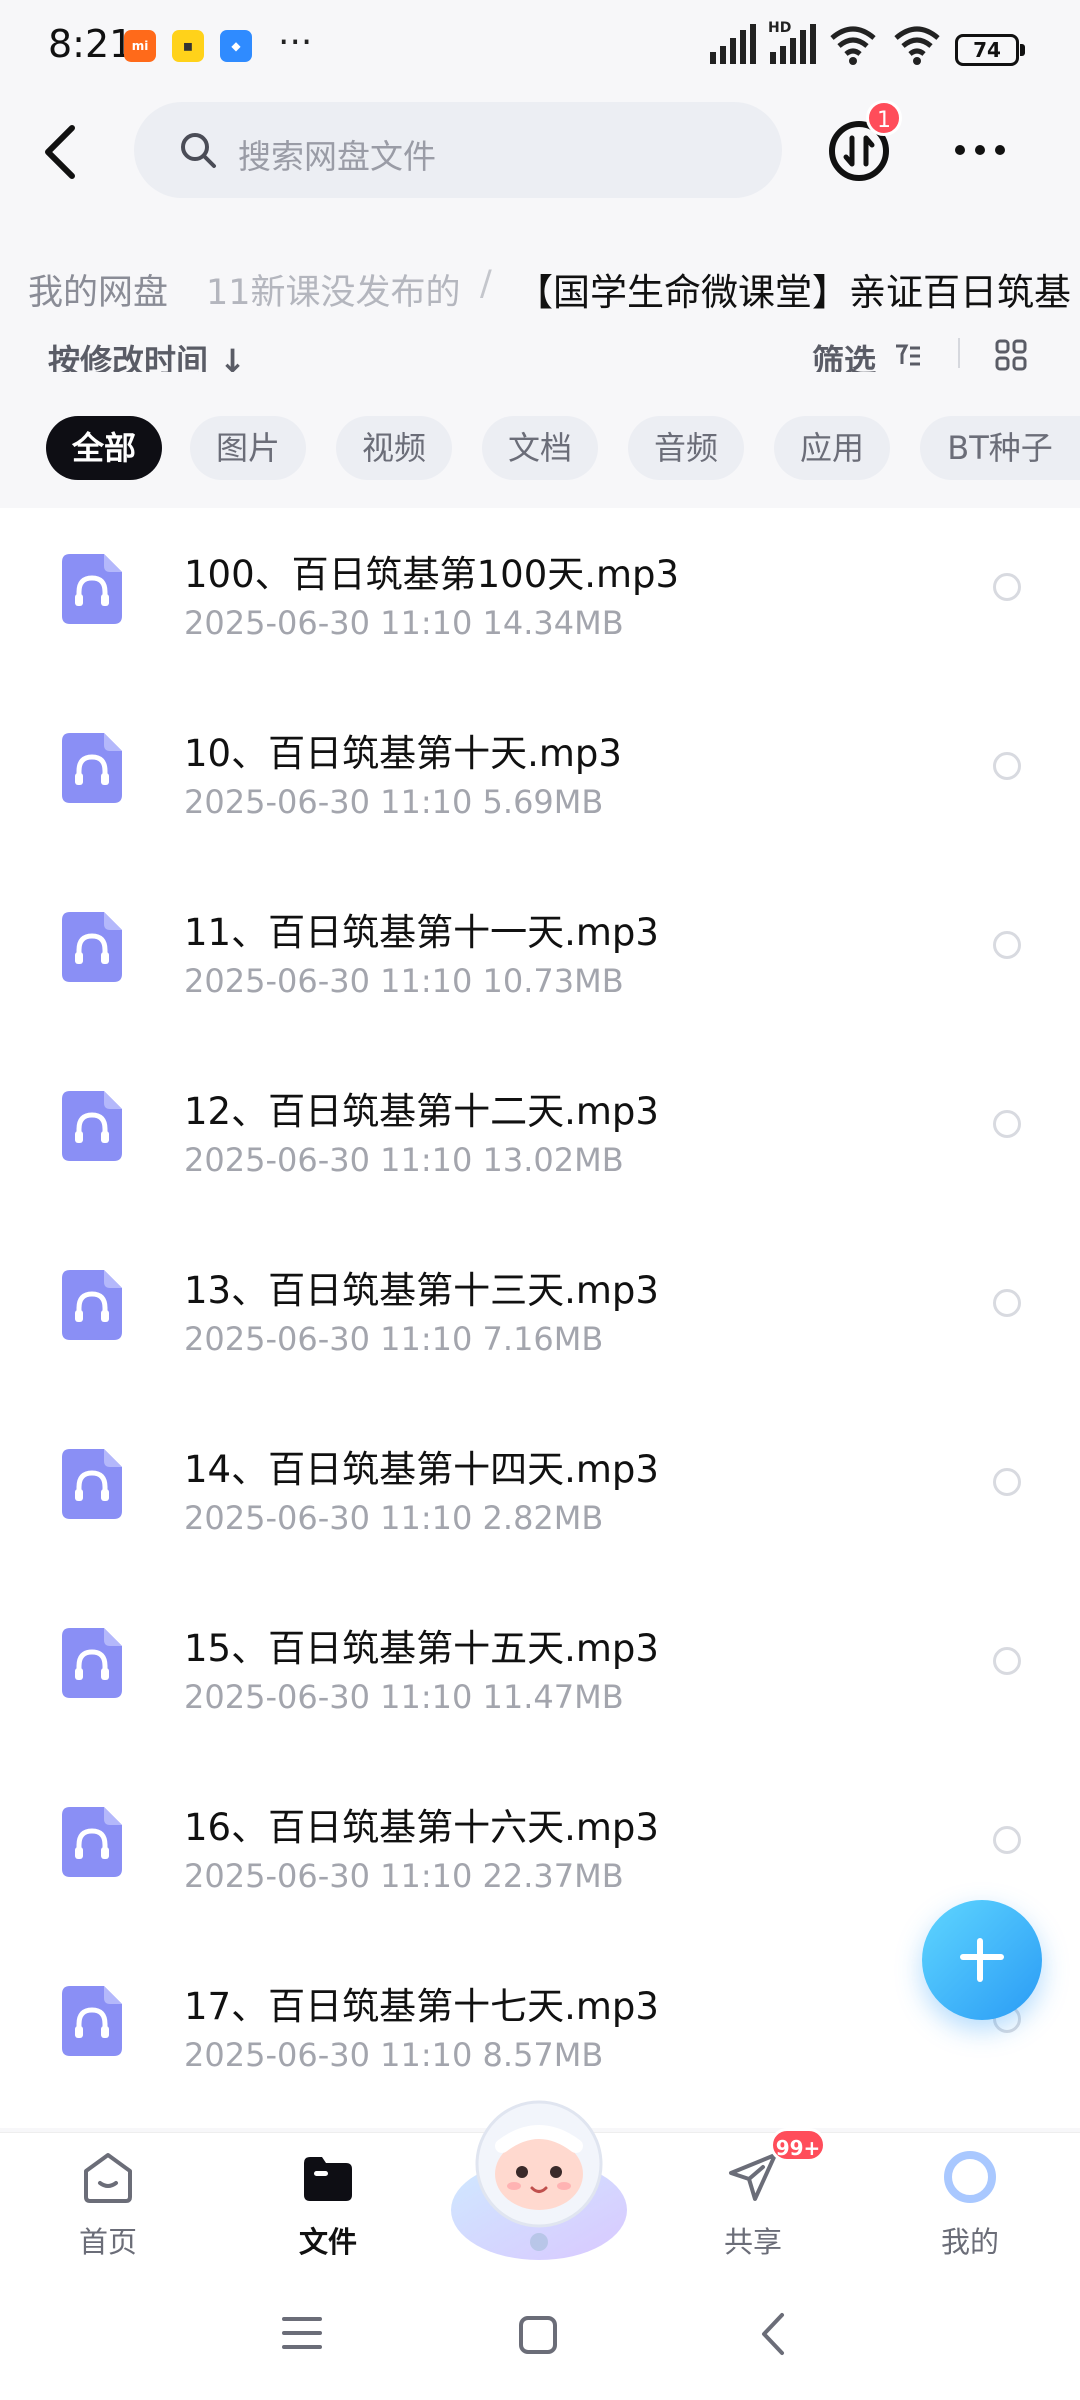 This screenshot has height=2400, width=1080. What do you see at coordinates (421, 2006) in the screenshot?
I see `file-name: 17、百日筑基第十七天.mp3` at bounding box center [421, 2006].